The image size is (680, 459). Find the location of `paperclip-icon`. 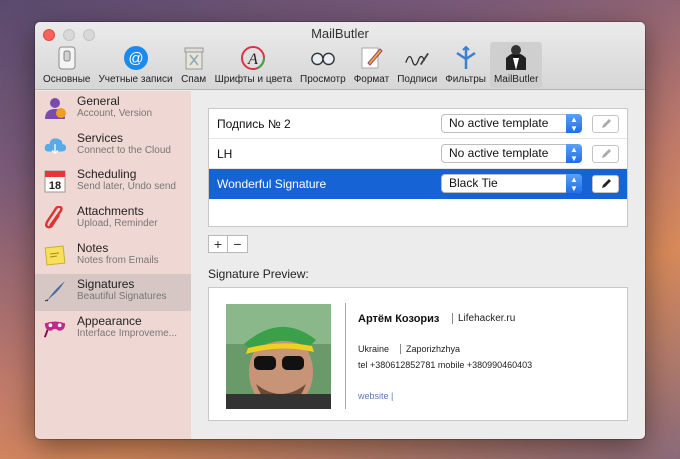

paperclip-icon is located at coordinates (55, 218).